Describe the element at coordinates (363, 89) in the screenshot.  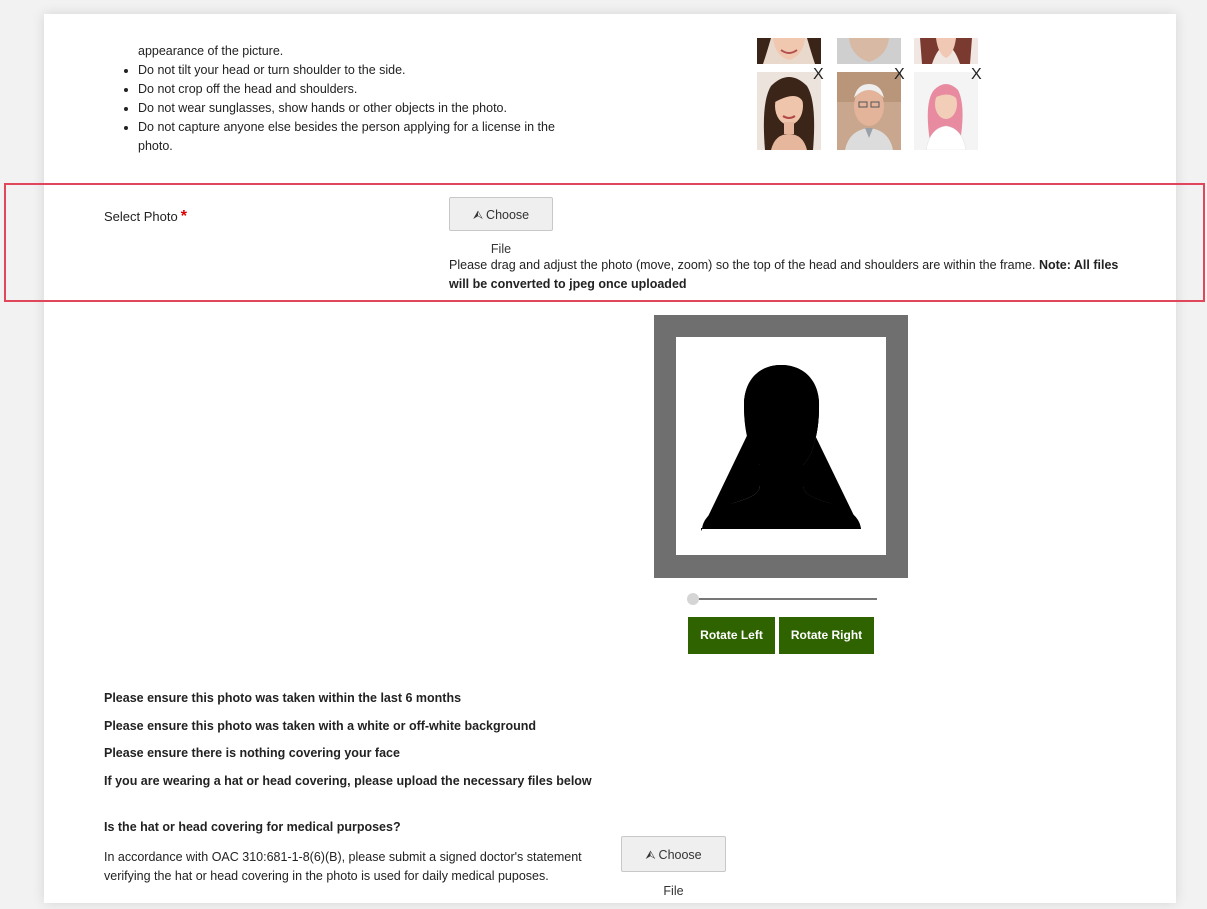
I see `rule-item: Do not crop off the head and shoulders.` at that location.